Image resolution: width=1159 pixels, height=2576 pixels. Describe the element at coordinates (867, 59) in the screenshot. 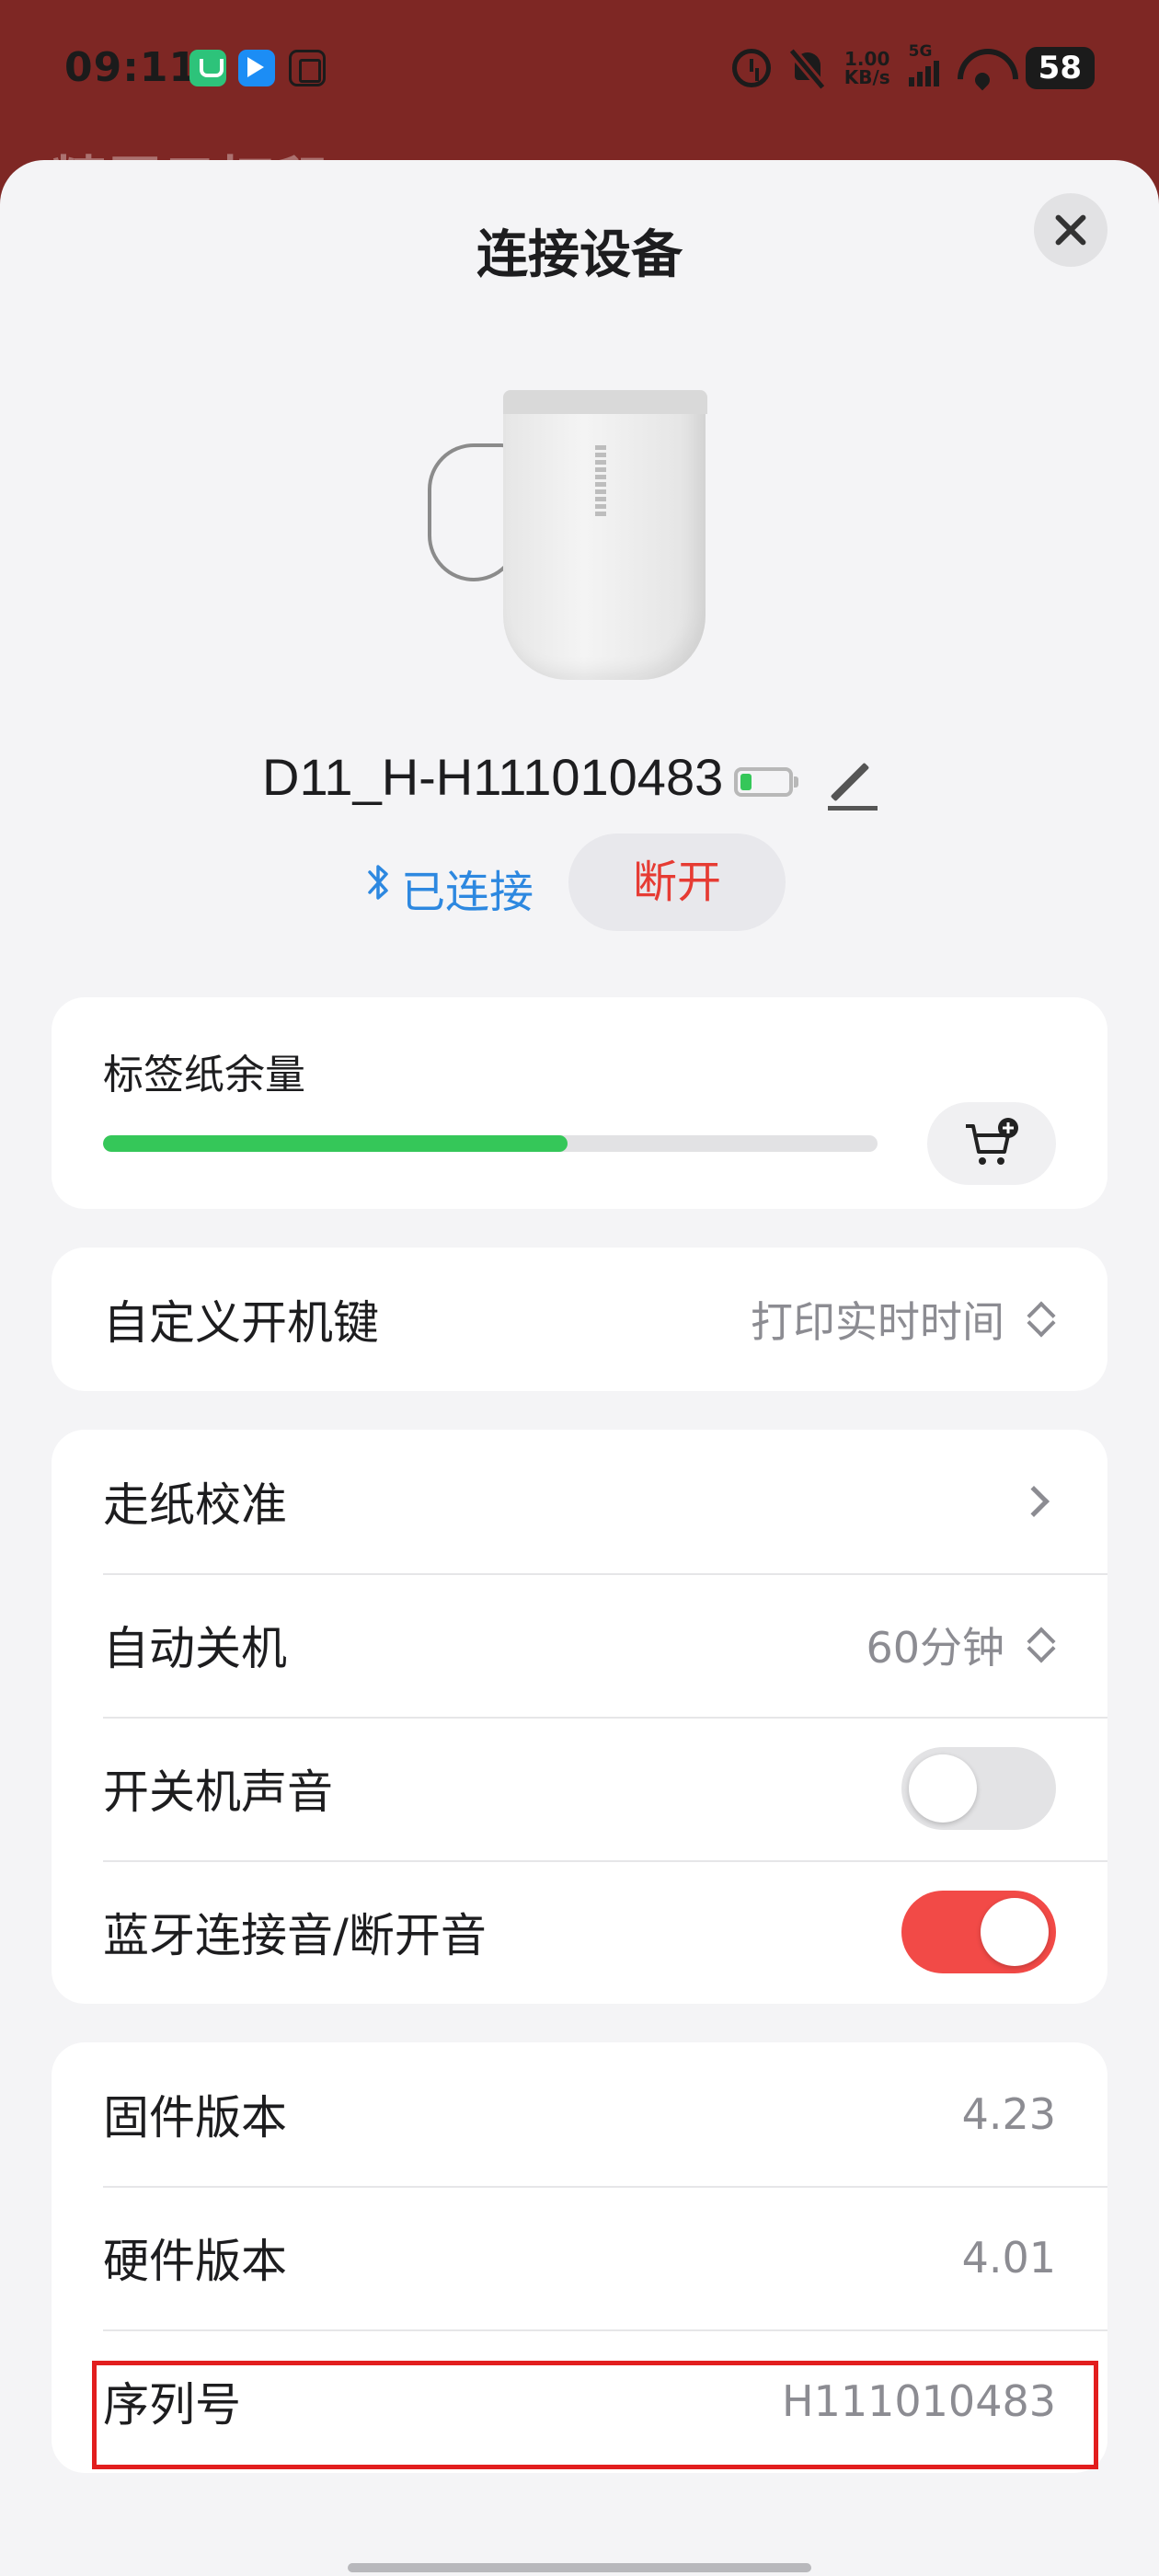

I see `network-speed-value: 1.00` at that location.